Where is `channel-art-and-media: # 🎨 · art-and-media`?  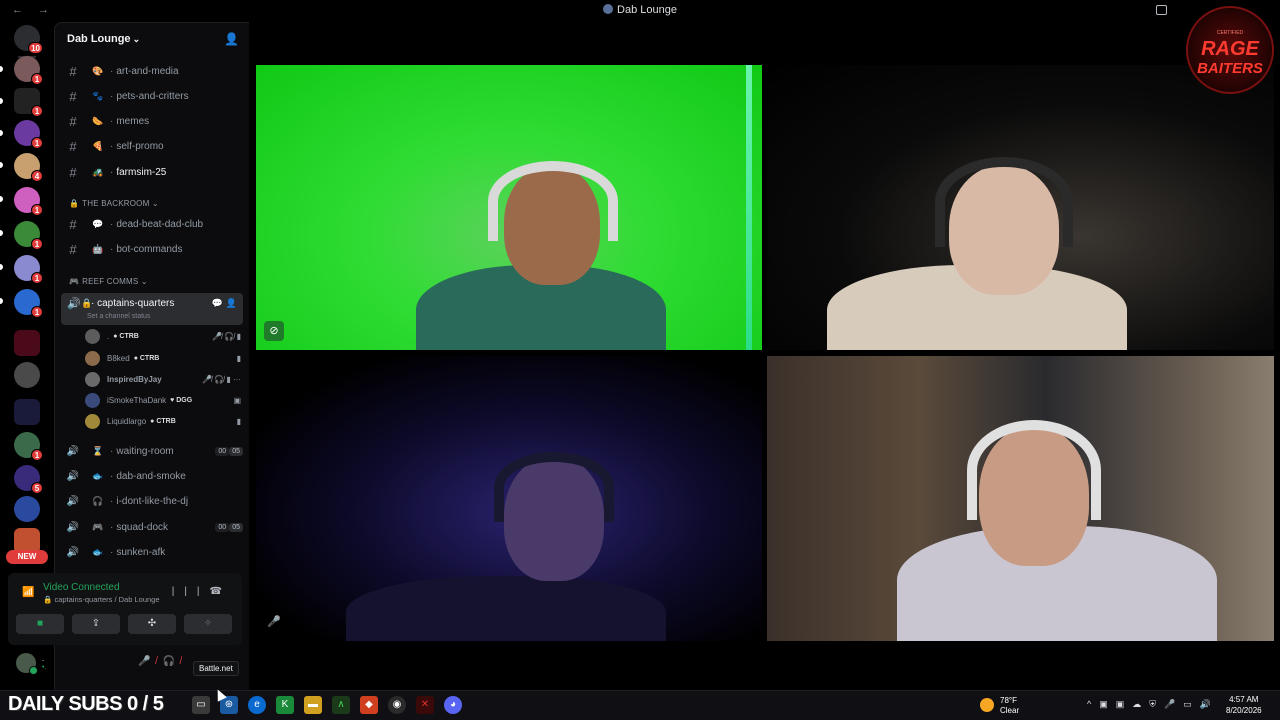
channel-art-and-media: # 🎨 · art-and-media is located at coordinates (154, 71).